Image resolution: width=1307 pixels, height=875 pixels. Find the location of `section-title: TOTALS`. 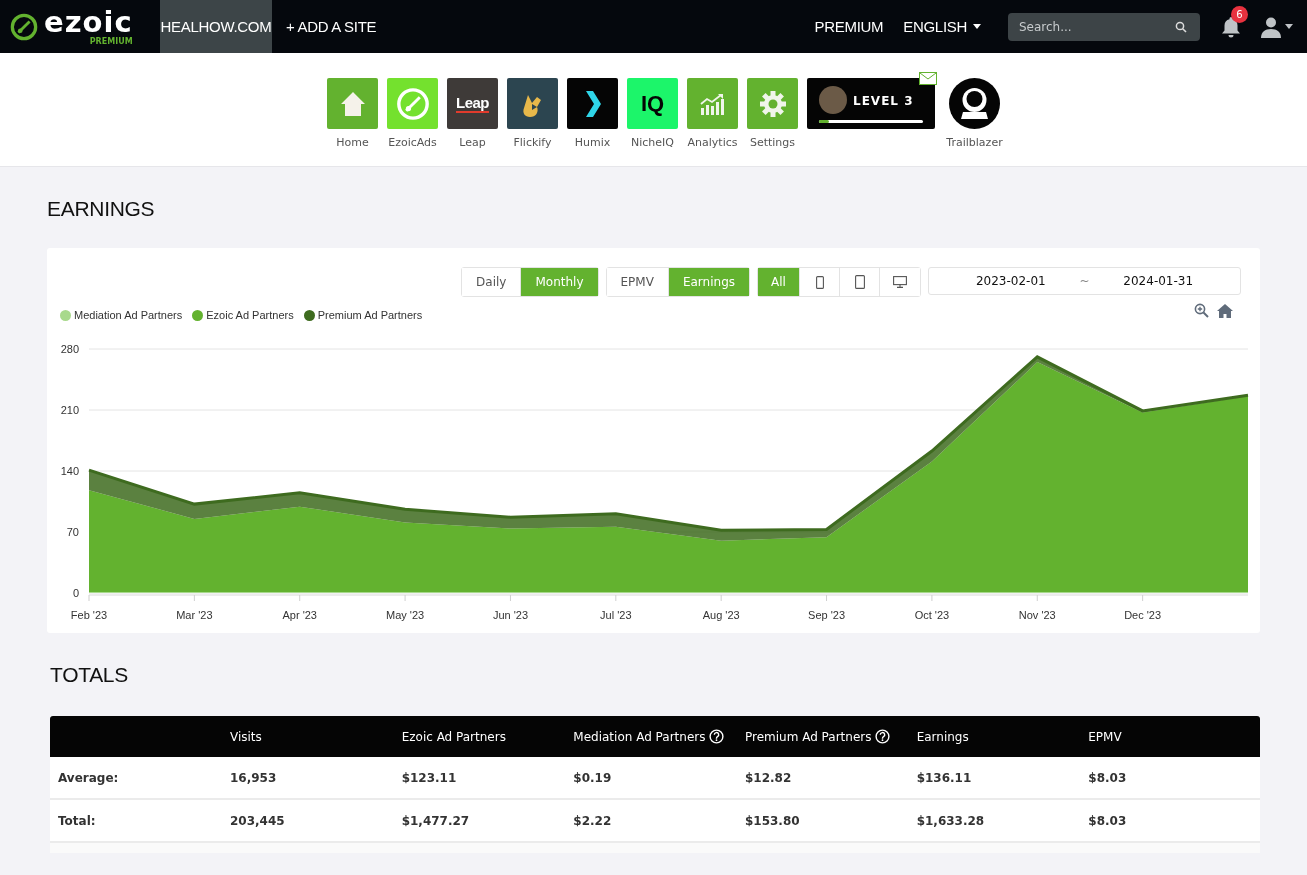

section-title: TOTALS is located at coordinates (89, 675).